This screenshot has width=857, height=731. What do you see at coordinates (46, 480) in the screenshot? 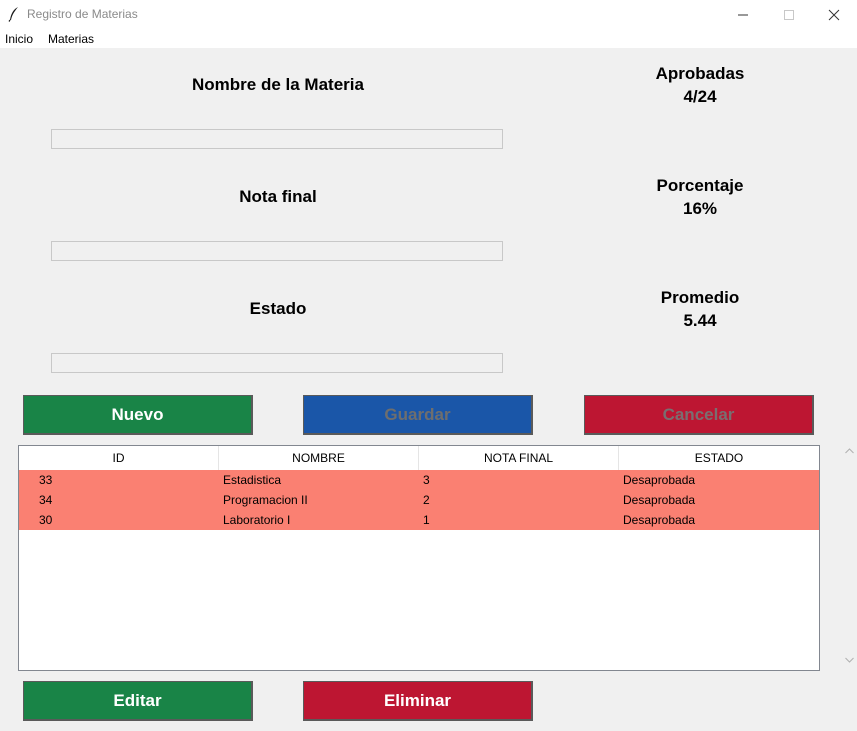
I see `cell-id: 33` at bounding box center [46, 480].